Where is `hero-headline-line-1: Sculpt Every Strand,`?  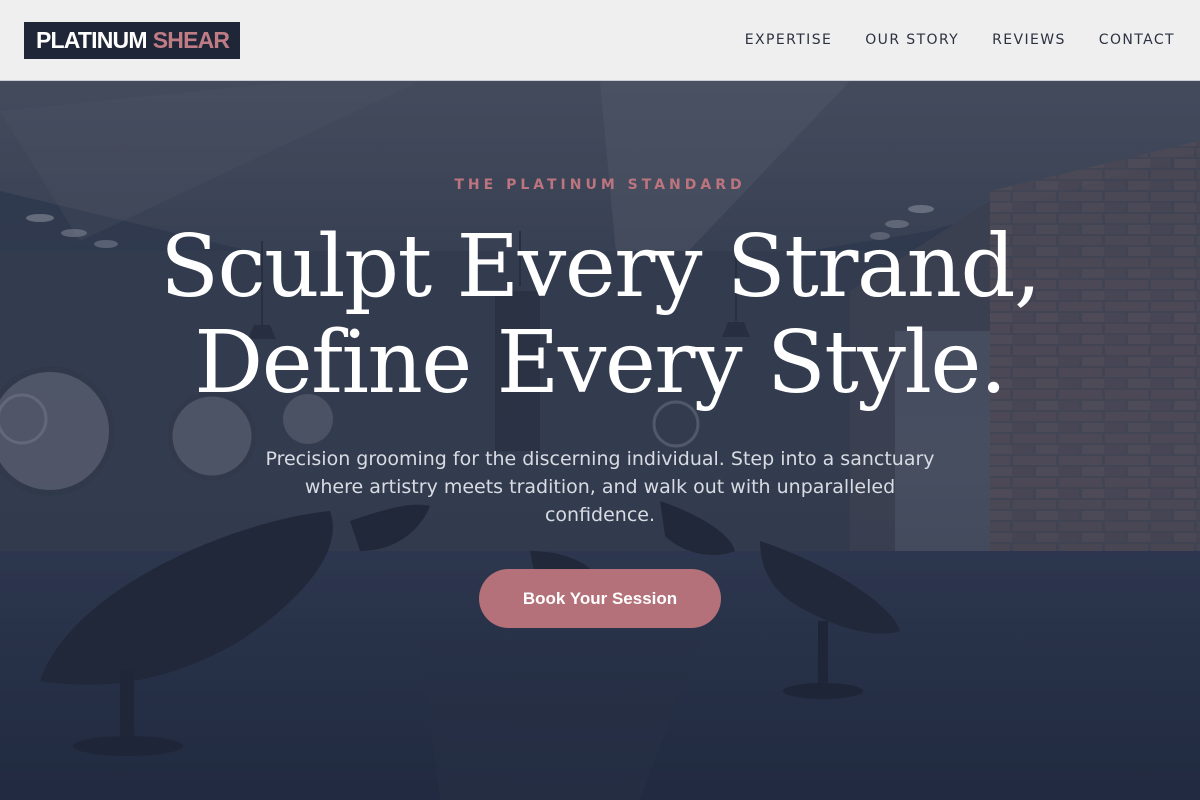 hero-headline-line-1: Sculpt Every Strand, is located at coordinates (600, 267).